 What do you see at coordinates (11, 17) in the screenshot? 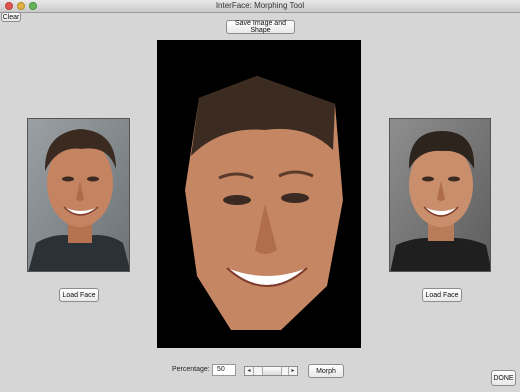
I see `clear-button: Clear` at bounding box center [11, 17].